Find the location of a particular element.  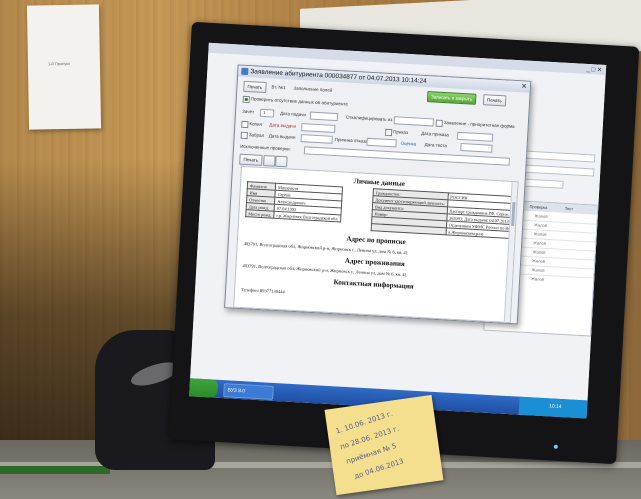

grid-header-cell: Тест is located at coordinates (580, 209).